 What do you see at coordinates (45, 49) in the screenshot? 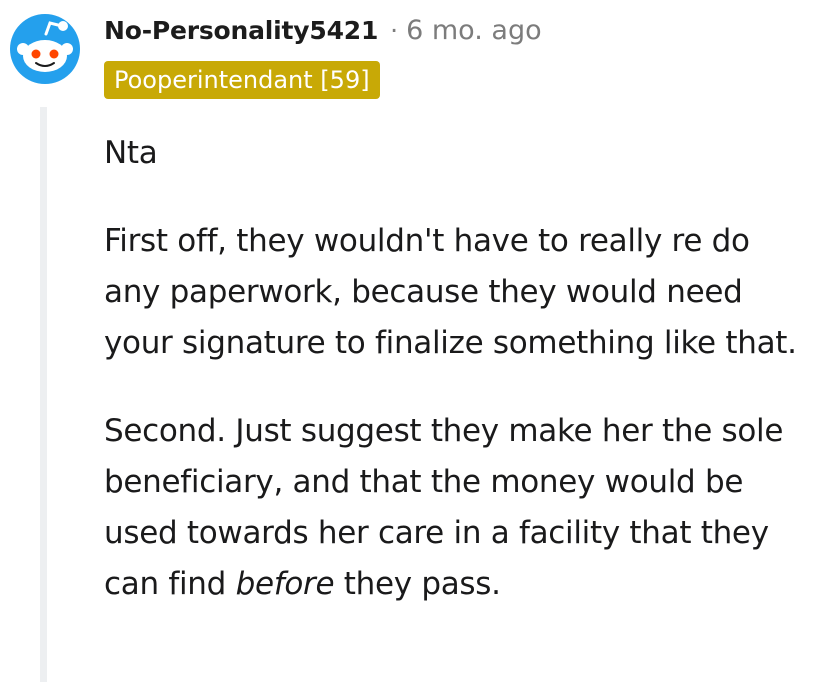
I see `user-avatar-icon` at bounding box center [45, 49].